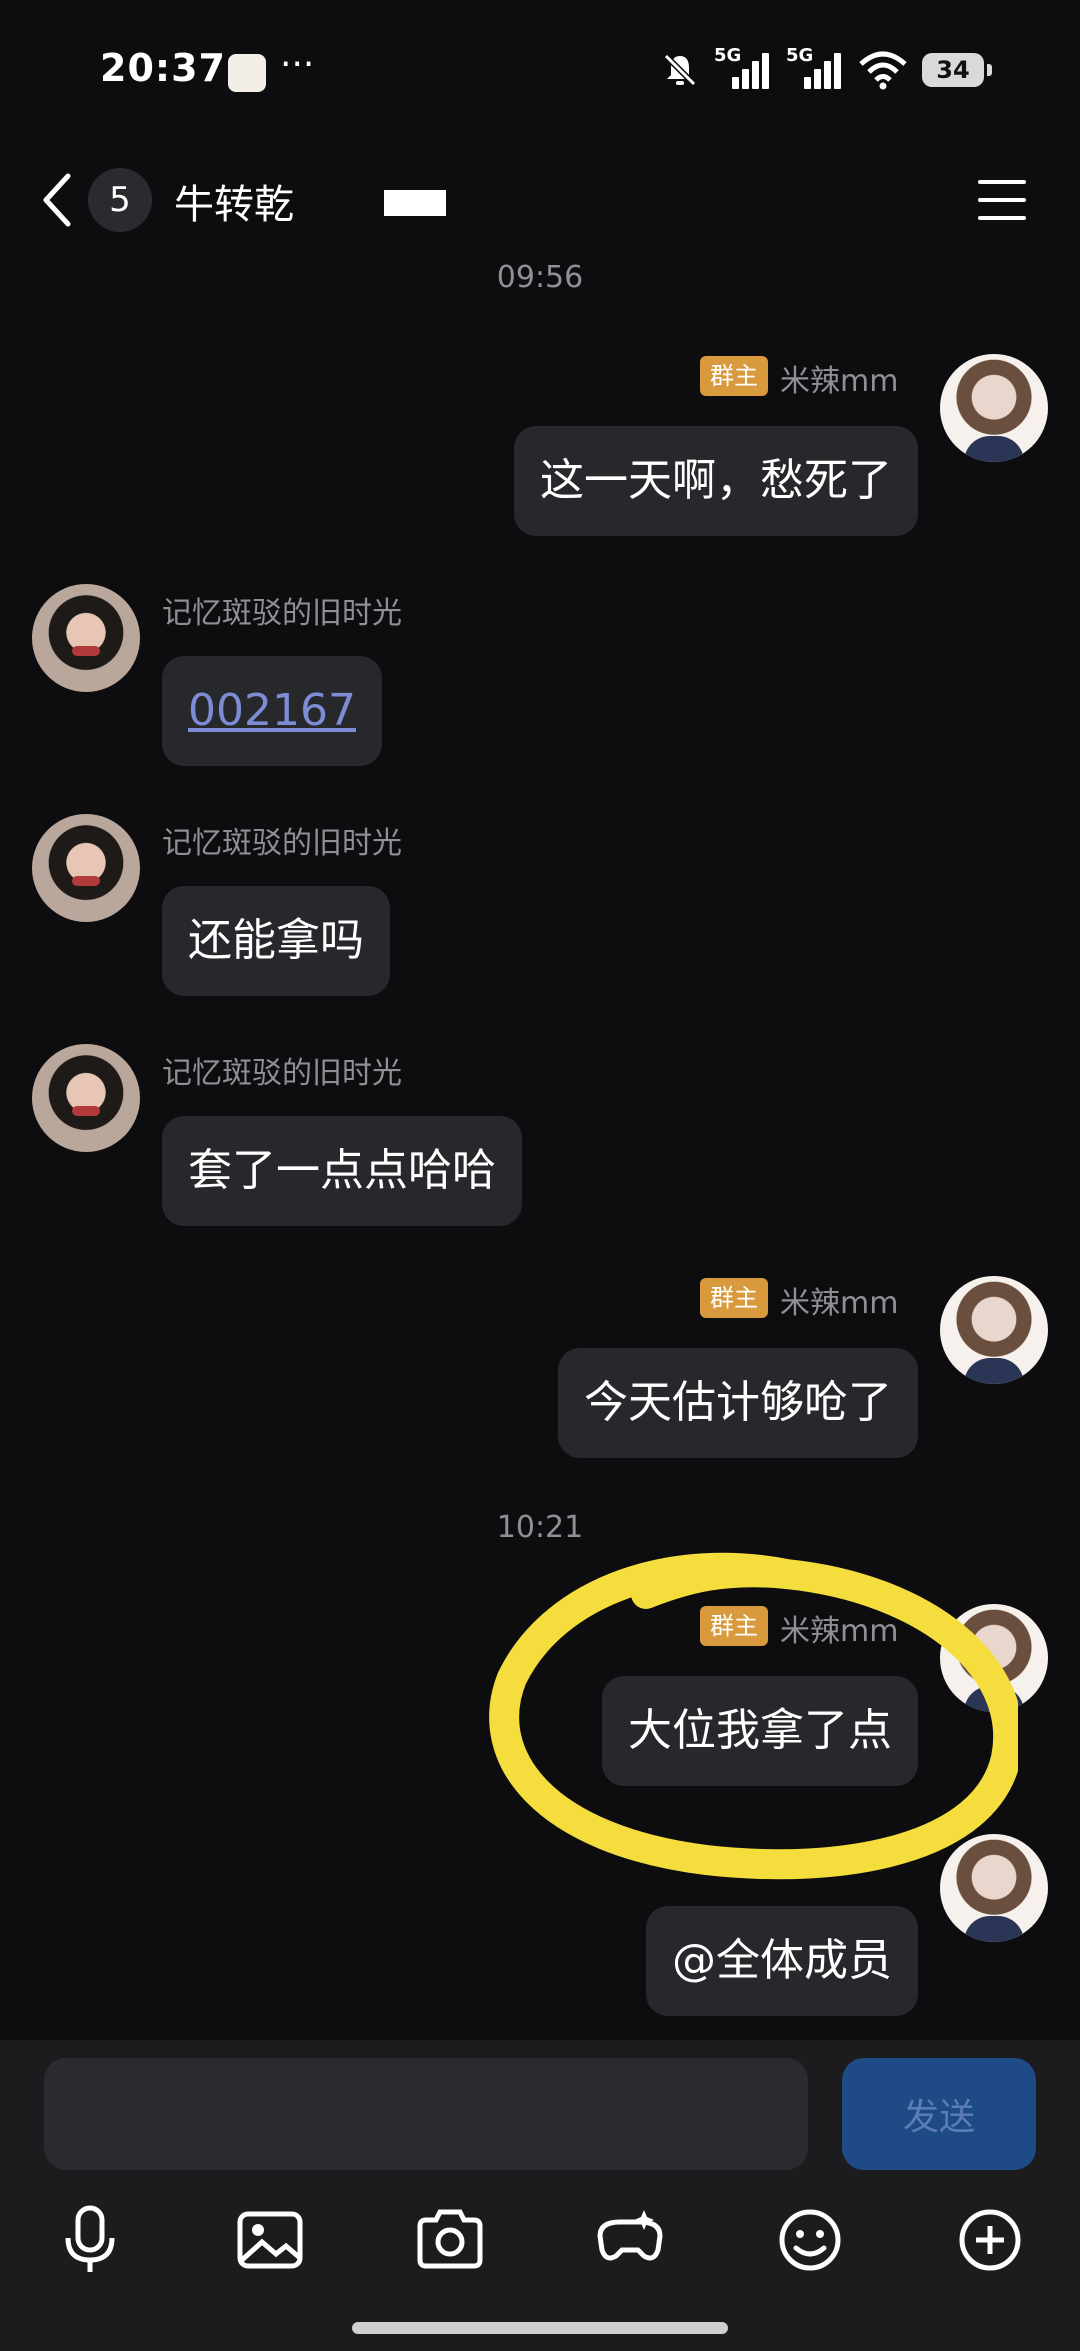 The width and height of the screenshot is (1080, 2351). Describe the element at coordinates (450, 2240) in the screenshot. I see `camera-icon` at that location.